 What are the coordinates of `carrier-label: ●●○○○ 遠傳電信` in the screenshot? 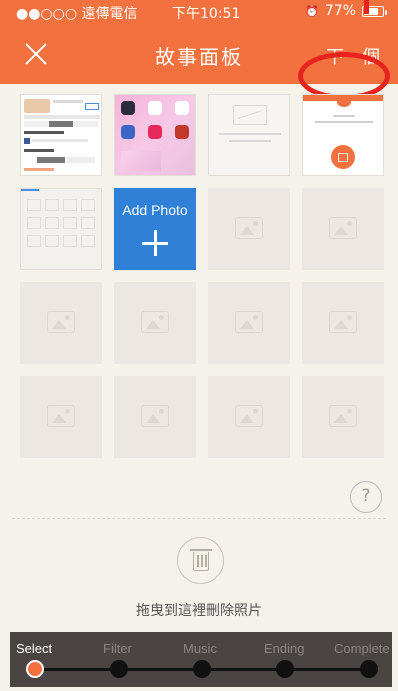 It's located at (77, 14).